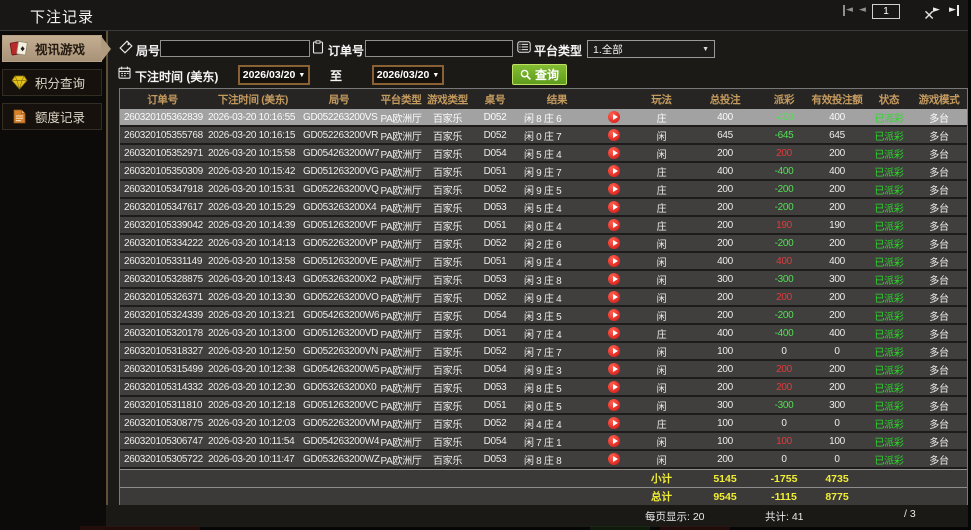  What do you see at coordinates (252, 369) in the screenshot?
I see `cell: 2026-03-20 10:12:38` at bounding box center [252, 369].